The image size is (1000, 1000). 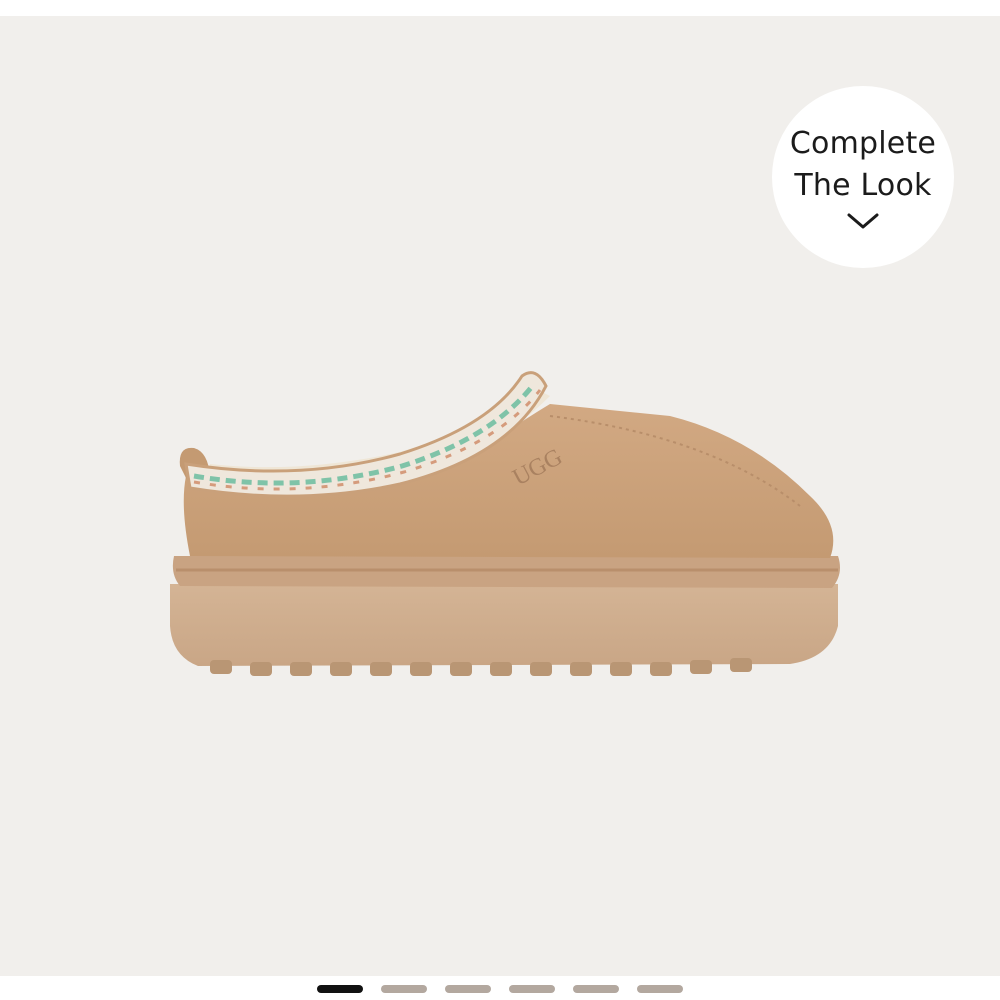 I want to click on outsole, so click(x=504, y=625).